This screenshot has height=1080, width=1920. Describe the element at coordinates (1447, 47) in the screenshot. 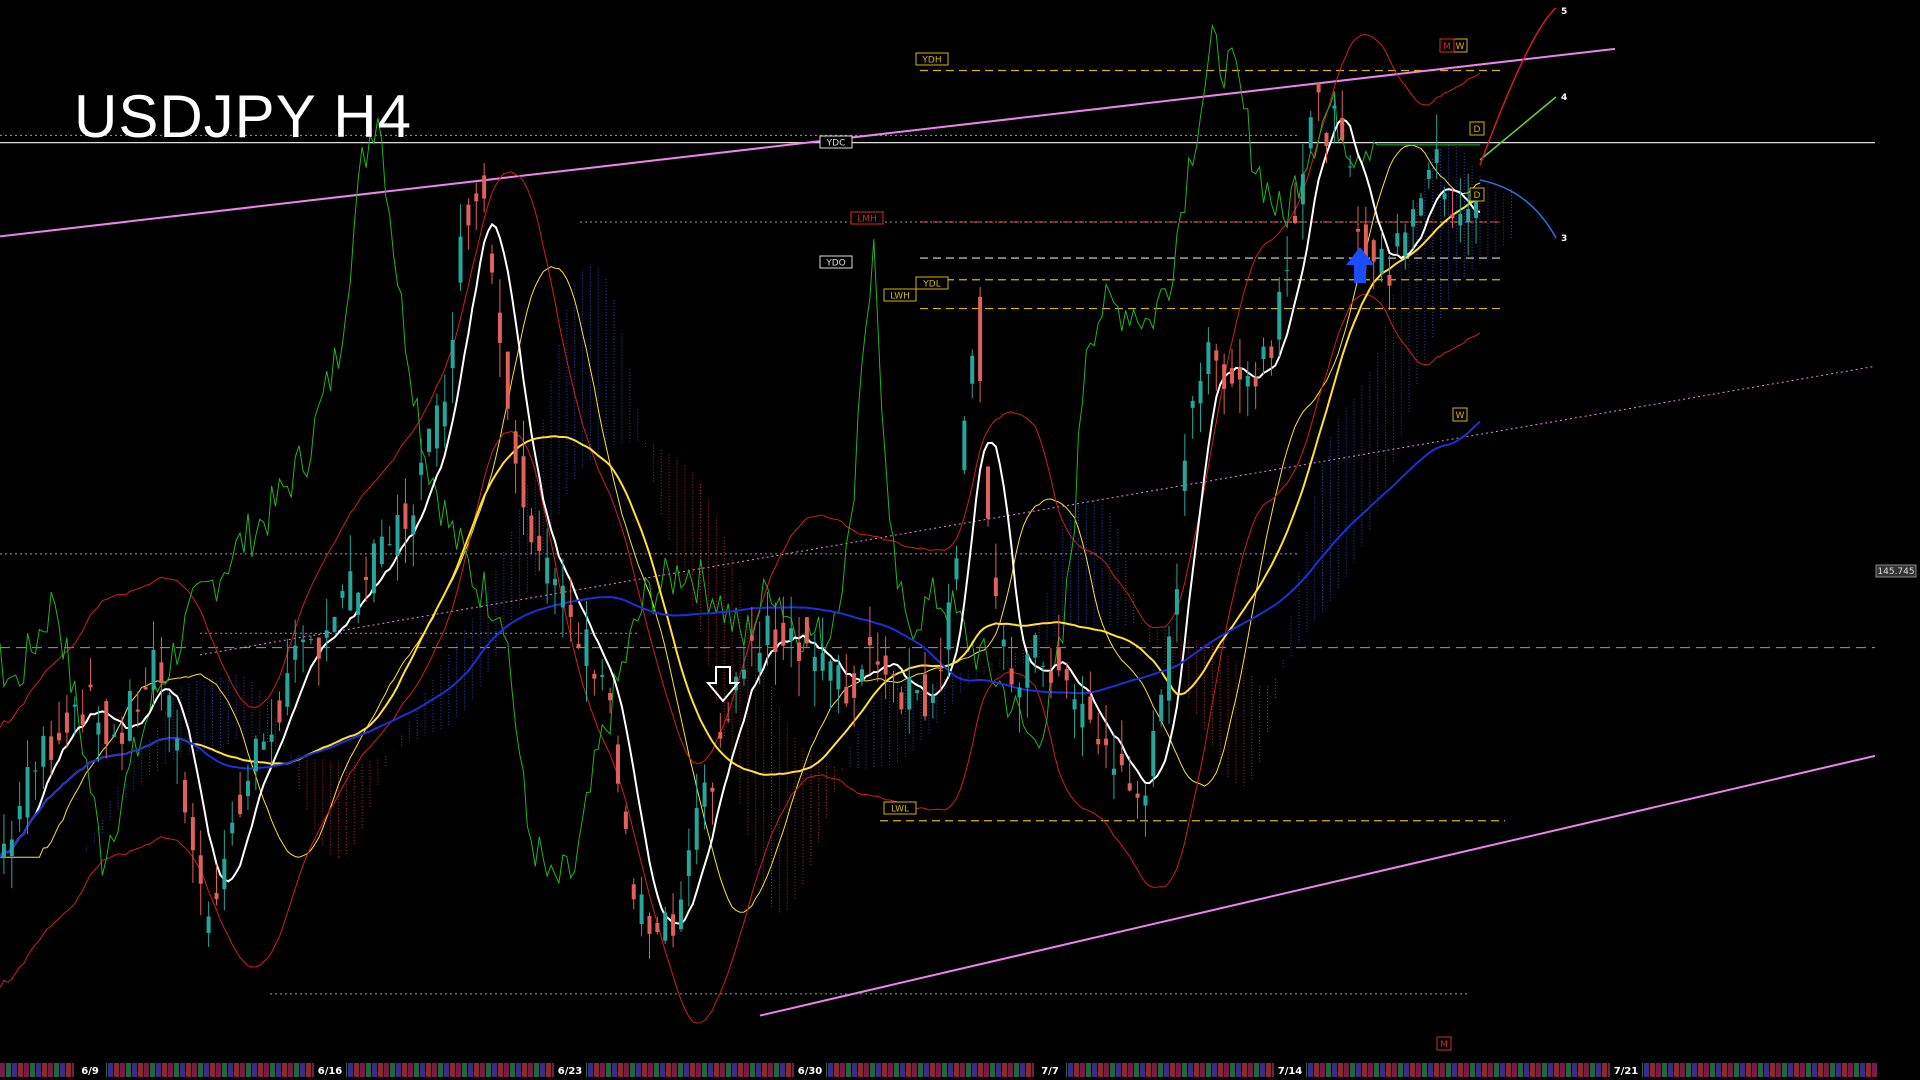

I see `tag-m_top: M` at that location.